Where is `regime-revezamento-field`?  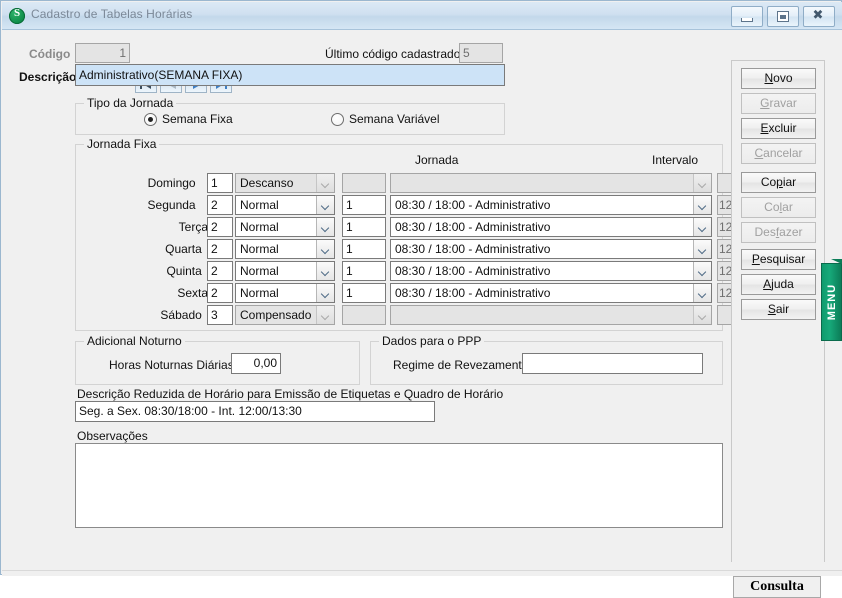 regime-revezamento-field is located at coordinates (612, 363).